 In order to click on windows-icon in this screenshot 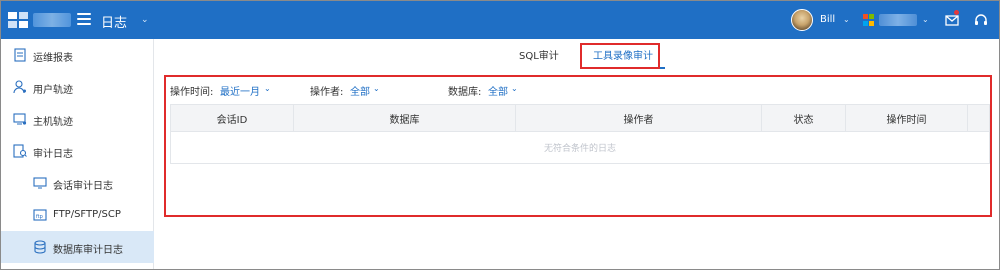, I will do `click(869, 20)`.